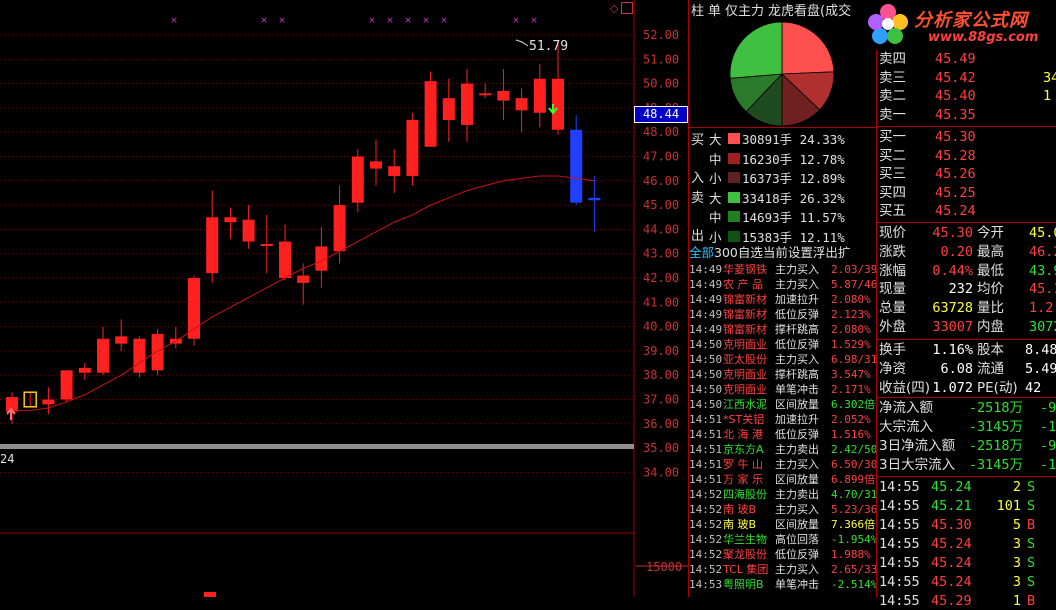 The image size is (1056, 610). What do you see at coordinates (783, 314) in the screenshot?
I see `alert-row: 14:49 锦富新材 低位反弹 2.123%` at bounding box center [783, 314].